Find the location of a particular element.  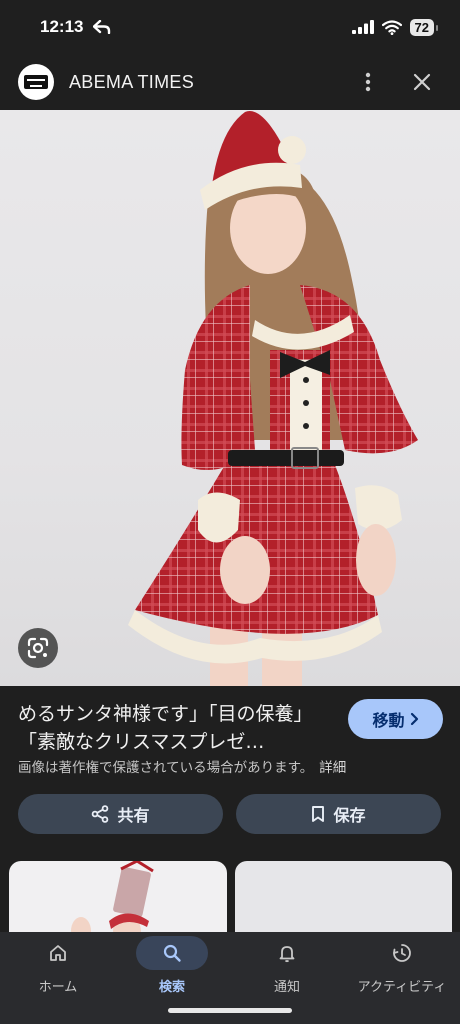

nav-activity: アクティビティ is located at coordinates (402, 965).